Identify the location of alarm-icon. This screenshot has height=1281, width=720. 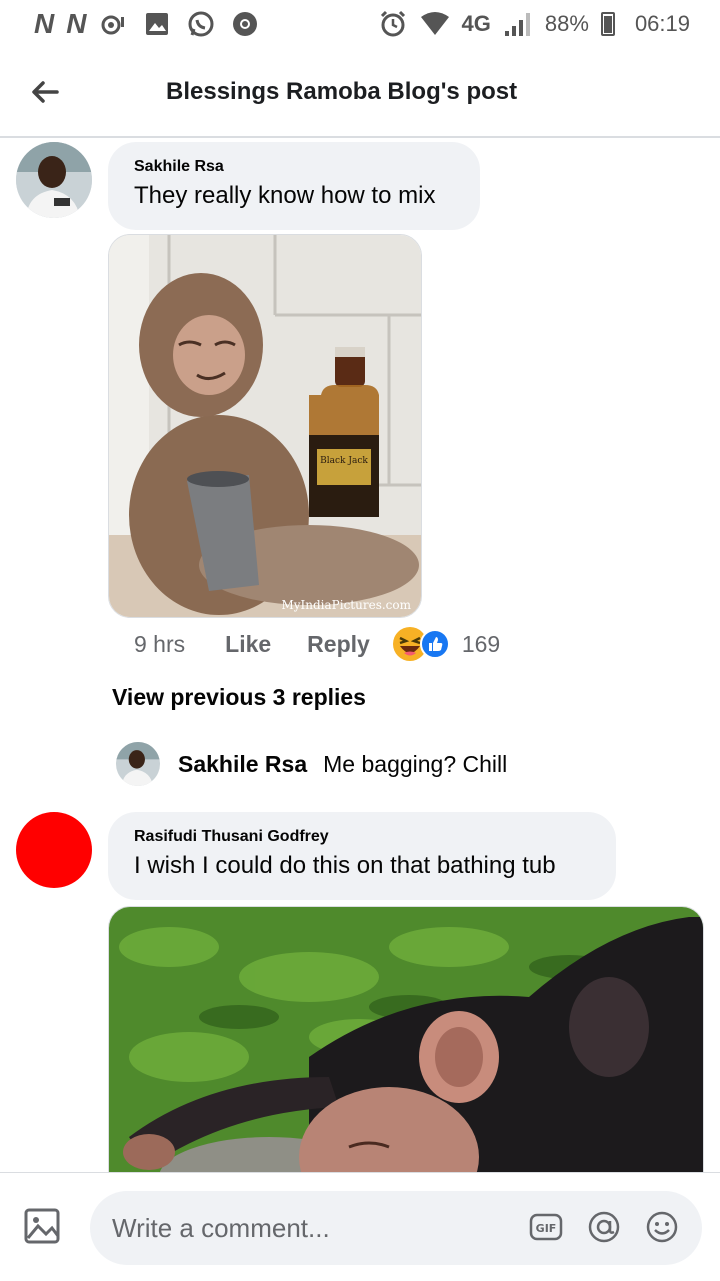
(393, 24).